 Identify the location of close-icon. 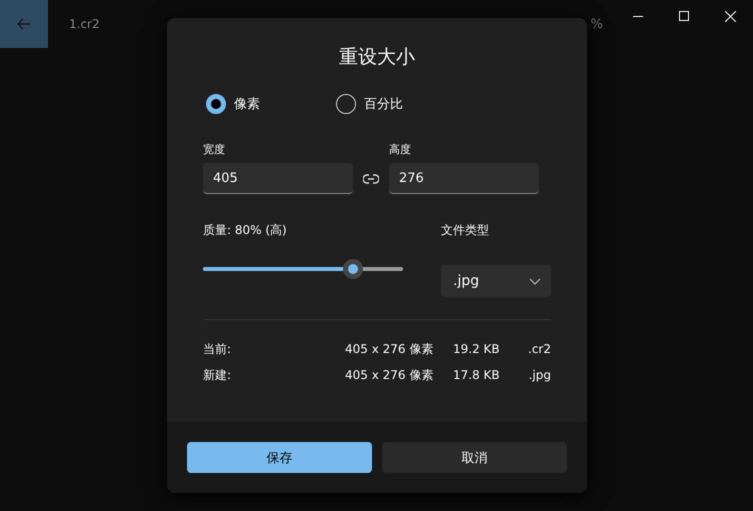
(730, 16).